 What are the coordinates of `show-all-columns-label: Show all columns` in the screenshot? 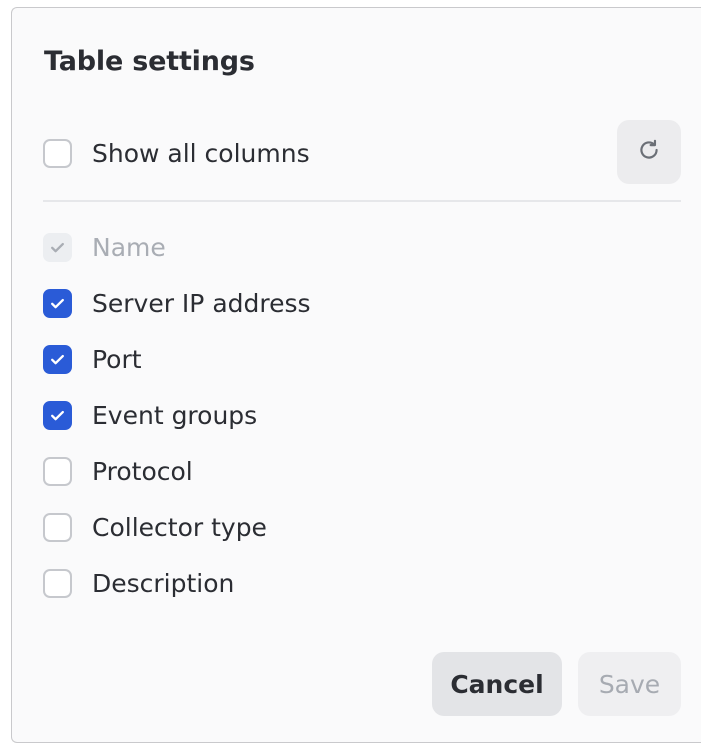 It's located at (201, 153).